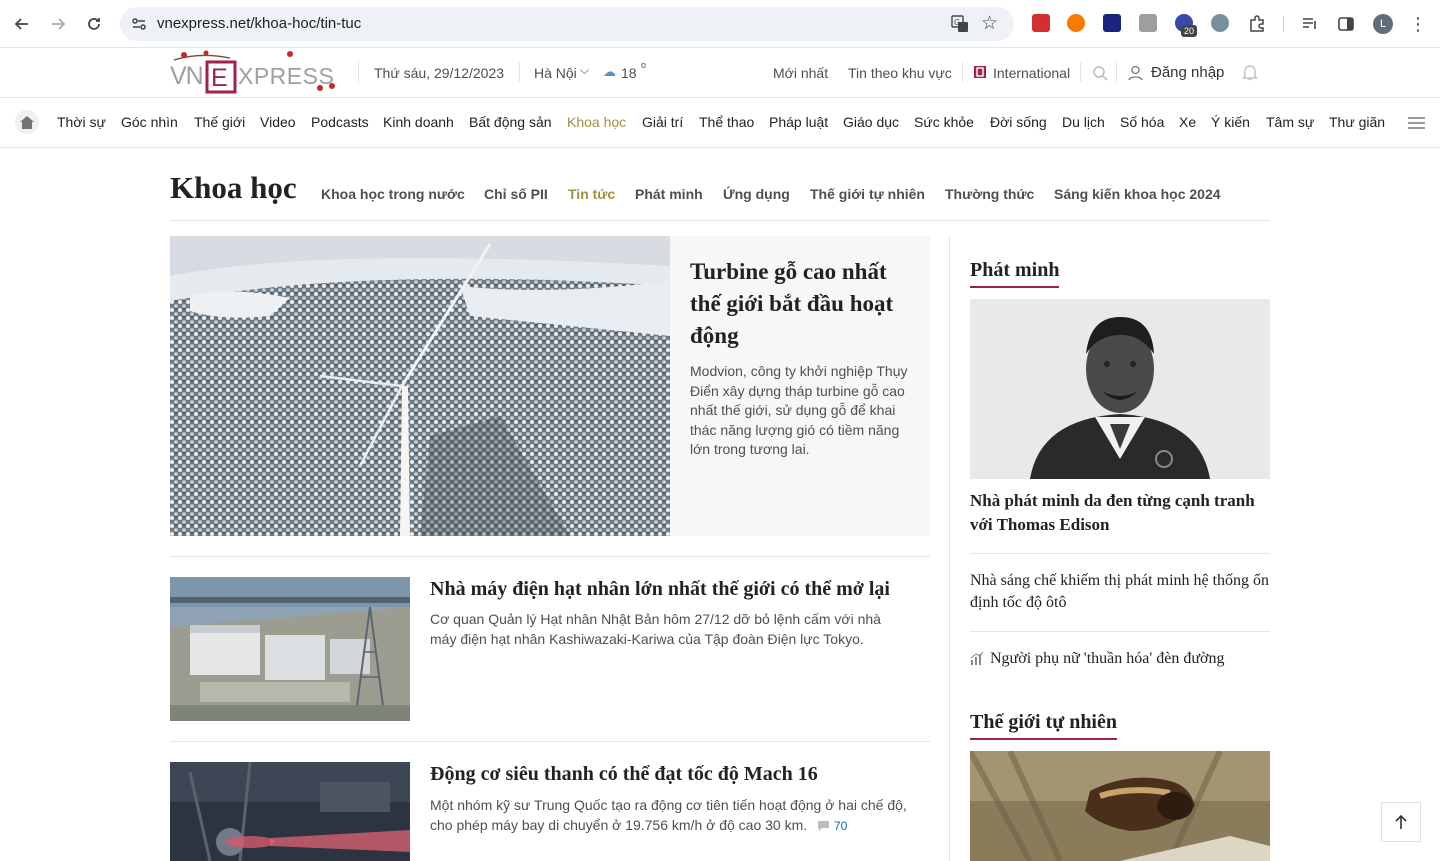  I want to click on sidebar-heading-nature: Thế giới tự nhiên, so click(1043, 725).